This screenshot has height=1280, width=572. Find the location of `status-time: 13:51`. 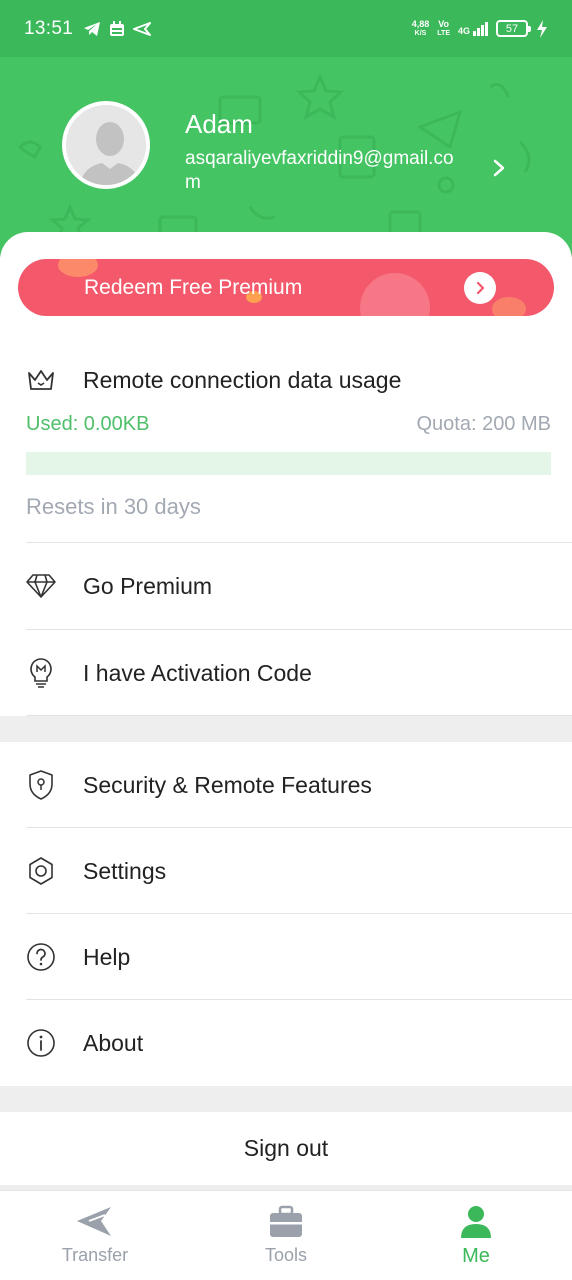

status-time: 13:51 is located at coordinates (49, 28).